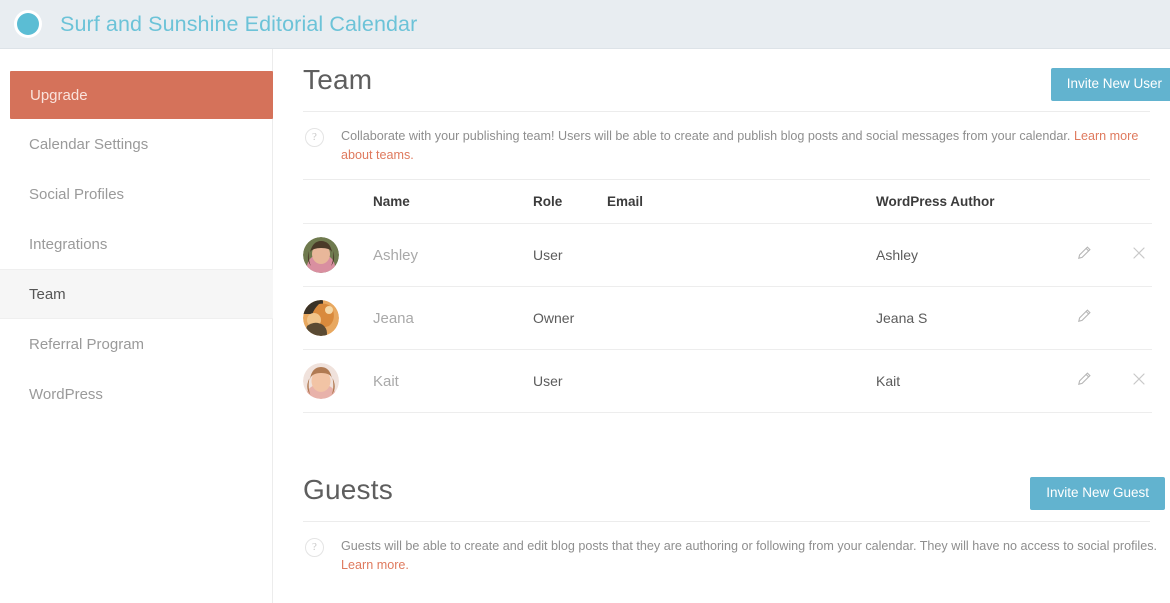 This screenshot has width=1170, height=603. Describe the element at coordinates (736, 80) in the screenshot. I see `team-section-header: Team Invite New User` at that location.